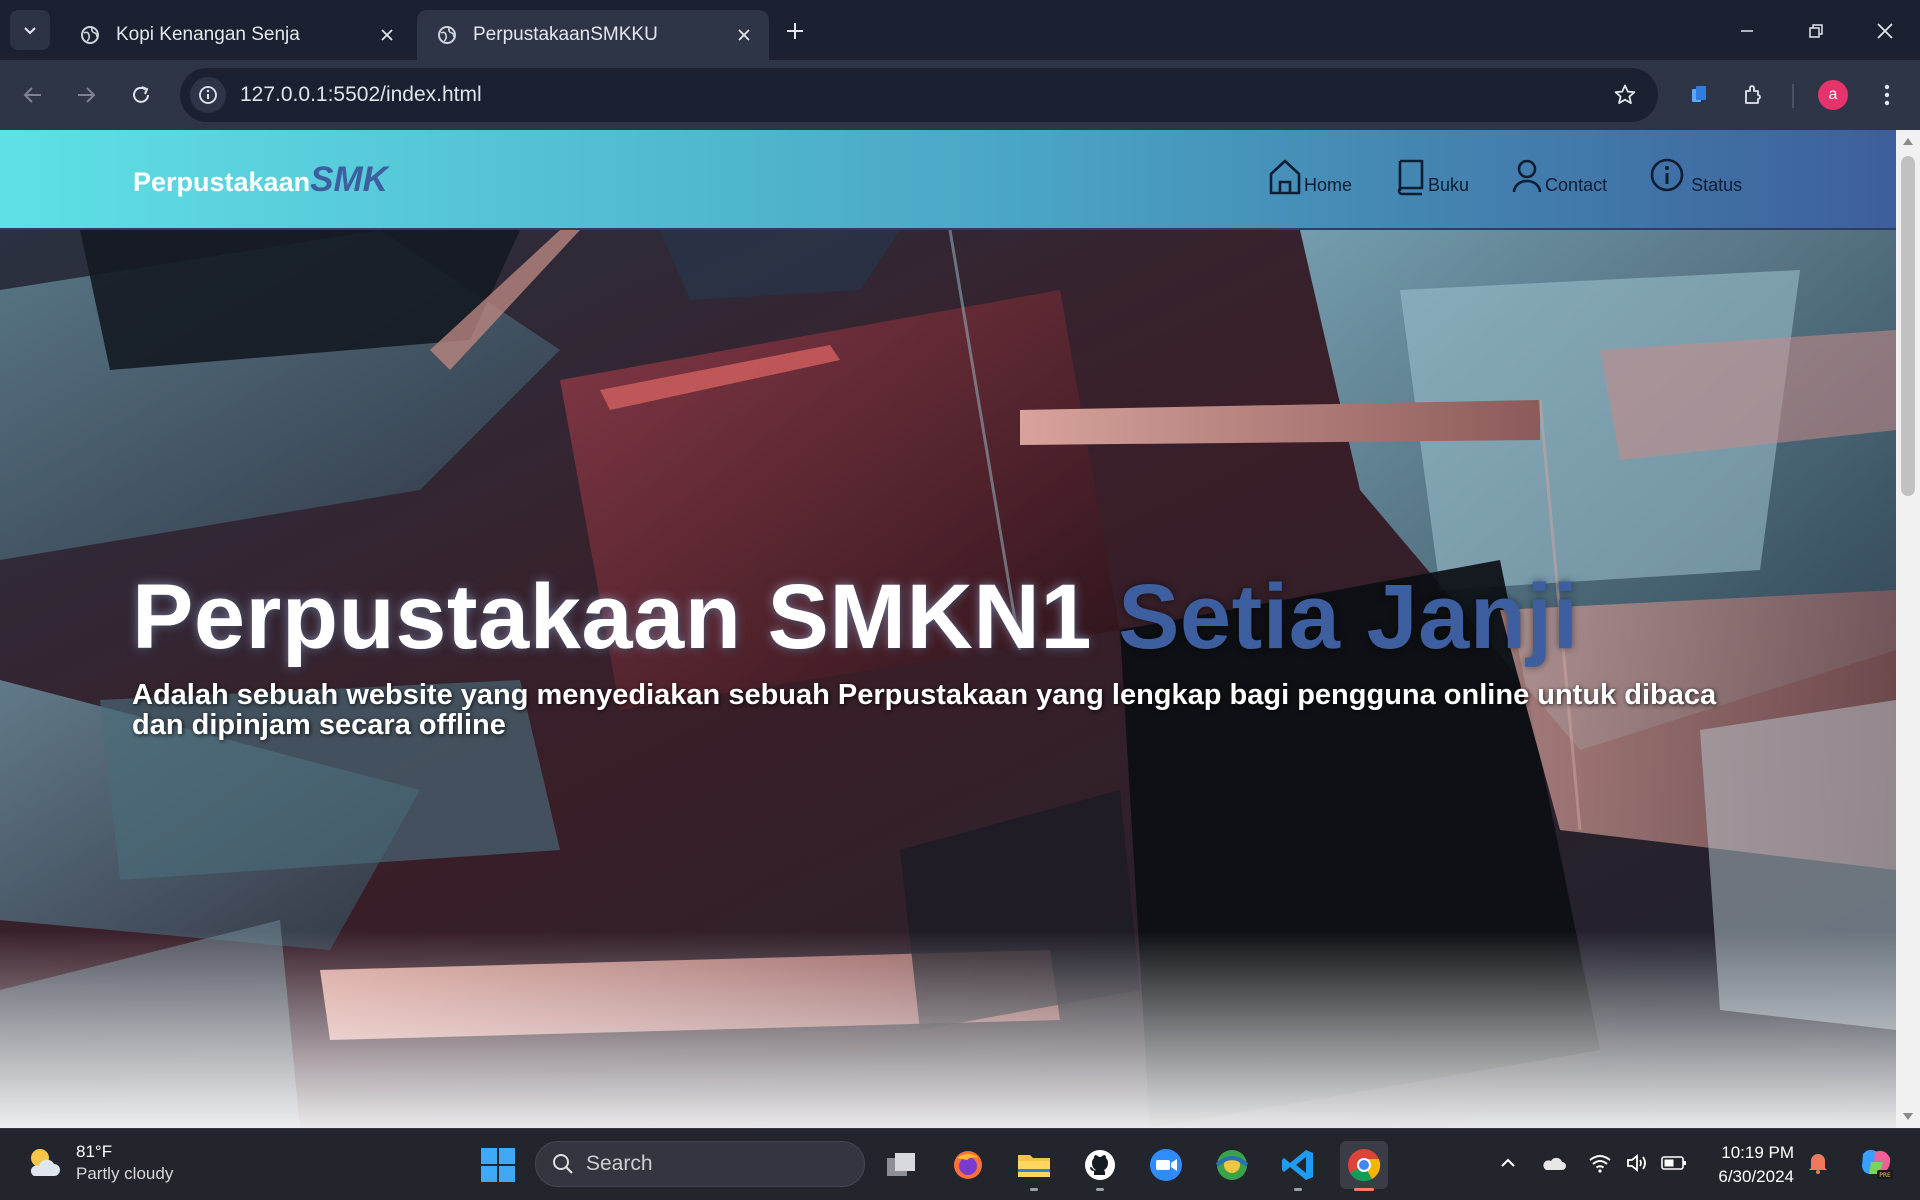  I want to click on chevron-down-icon, so click(30, 31).